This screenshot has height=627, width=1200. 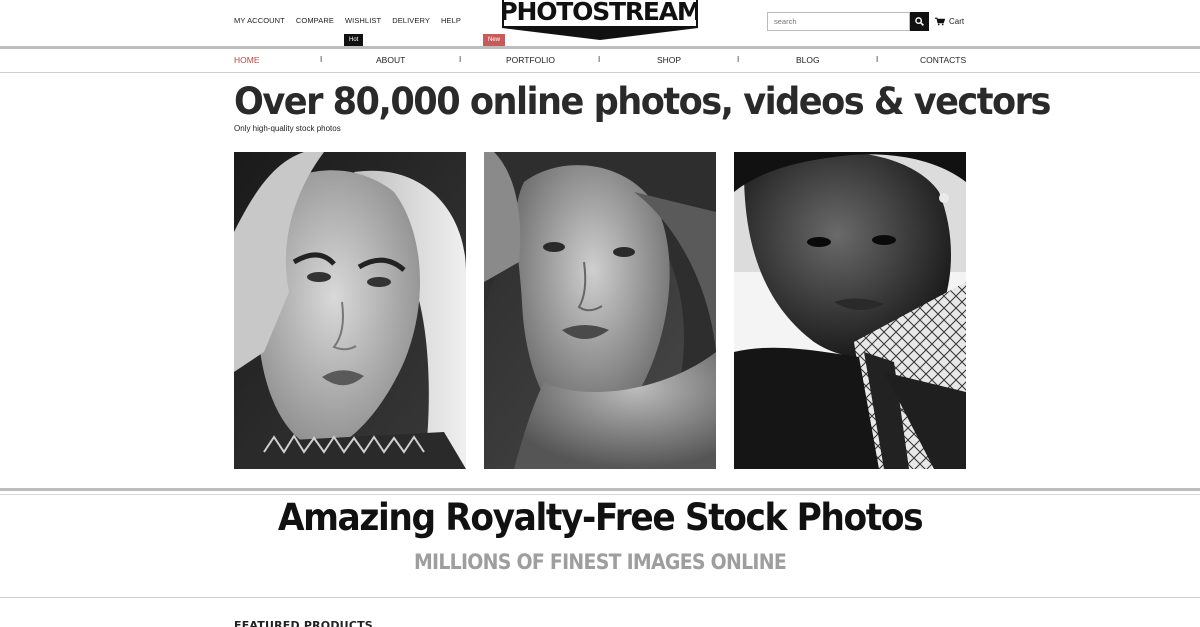 I want to click on cart-label: Cart, so click(x=957, y=21).